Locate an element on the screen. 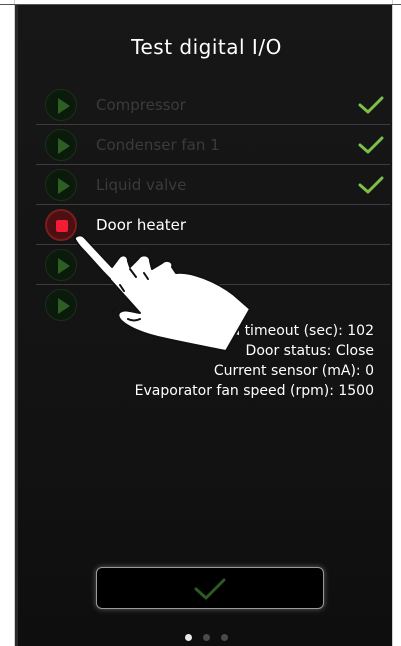 This screenshot has height=646, width=401. output-row-condenser-fan: Condenser fan 1 is located at coordinates (213, 145).